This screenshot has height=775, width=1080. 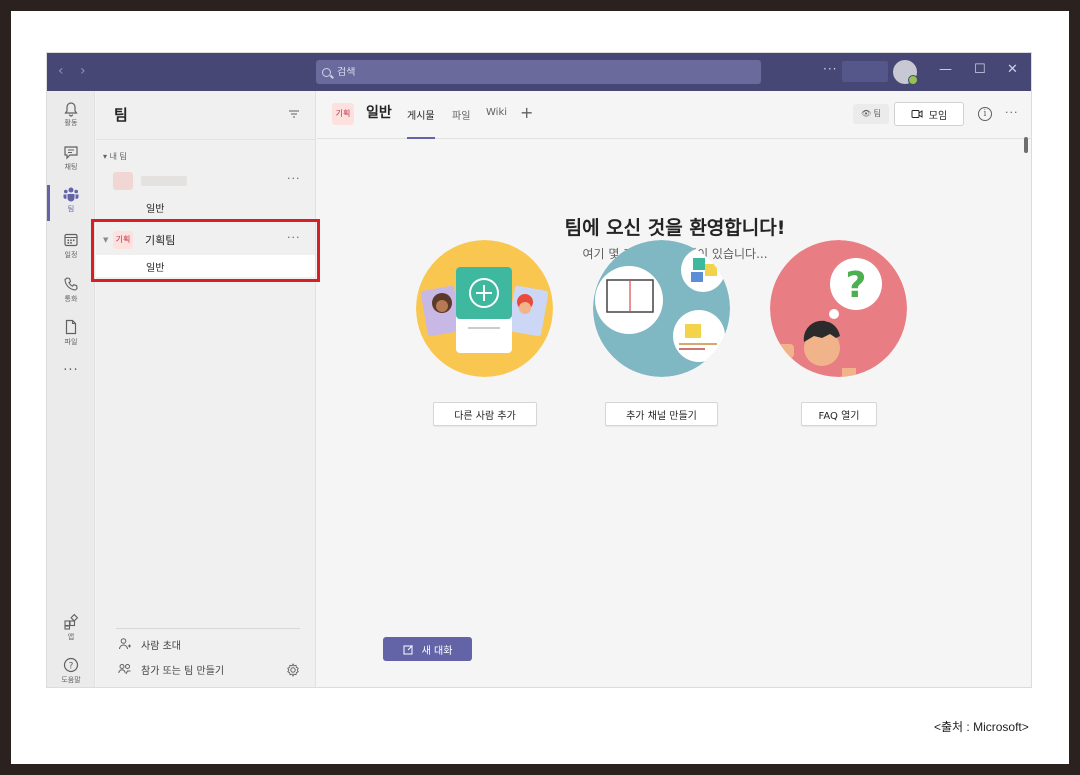 I want to click on rail-item-teams: 팀, so click(x=71, y=205).